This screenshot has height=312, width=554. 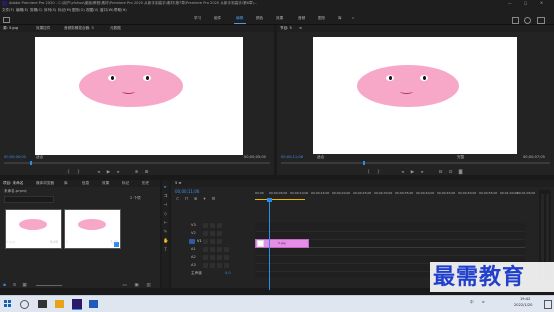 What do you see at coordinates (527, 20) in the screenshot?
I see `search-icon` at bounding box center [527, 20].